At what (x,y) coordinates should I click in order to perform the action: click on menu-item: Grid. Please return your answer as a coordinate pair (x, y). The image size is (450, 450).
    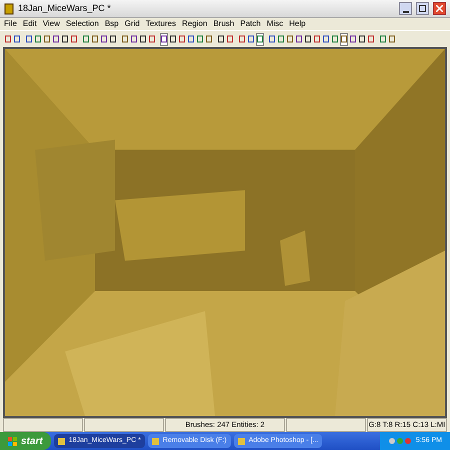
    Looking at the image, I should click on (132, 24).